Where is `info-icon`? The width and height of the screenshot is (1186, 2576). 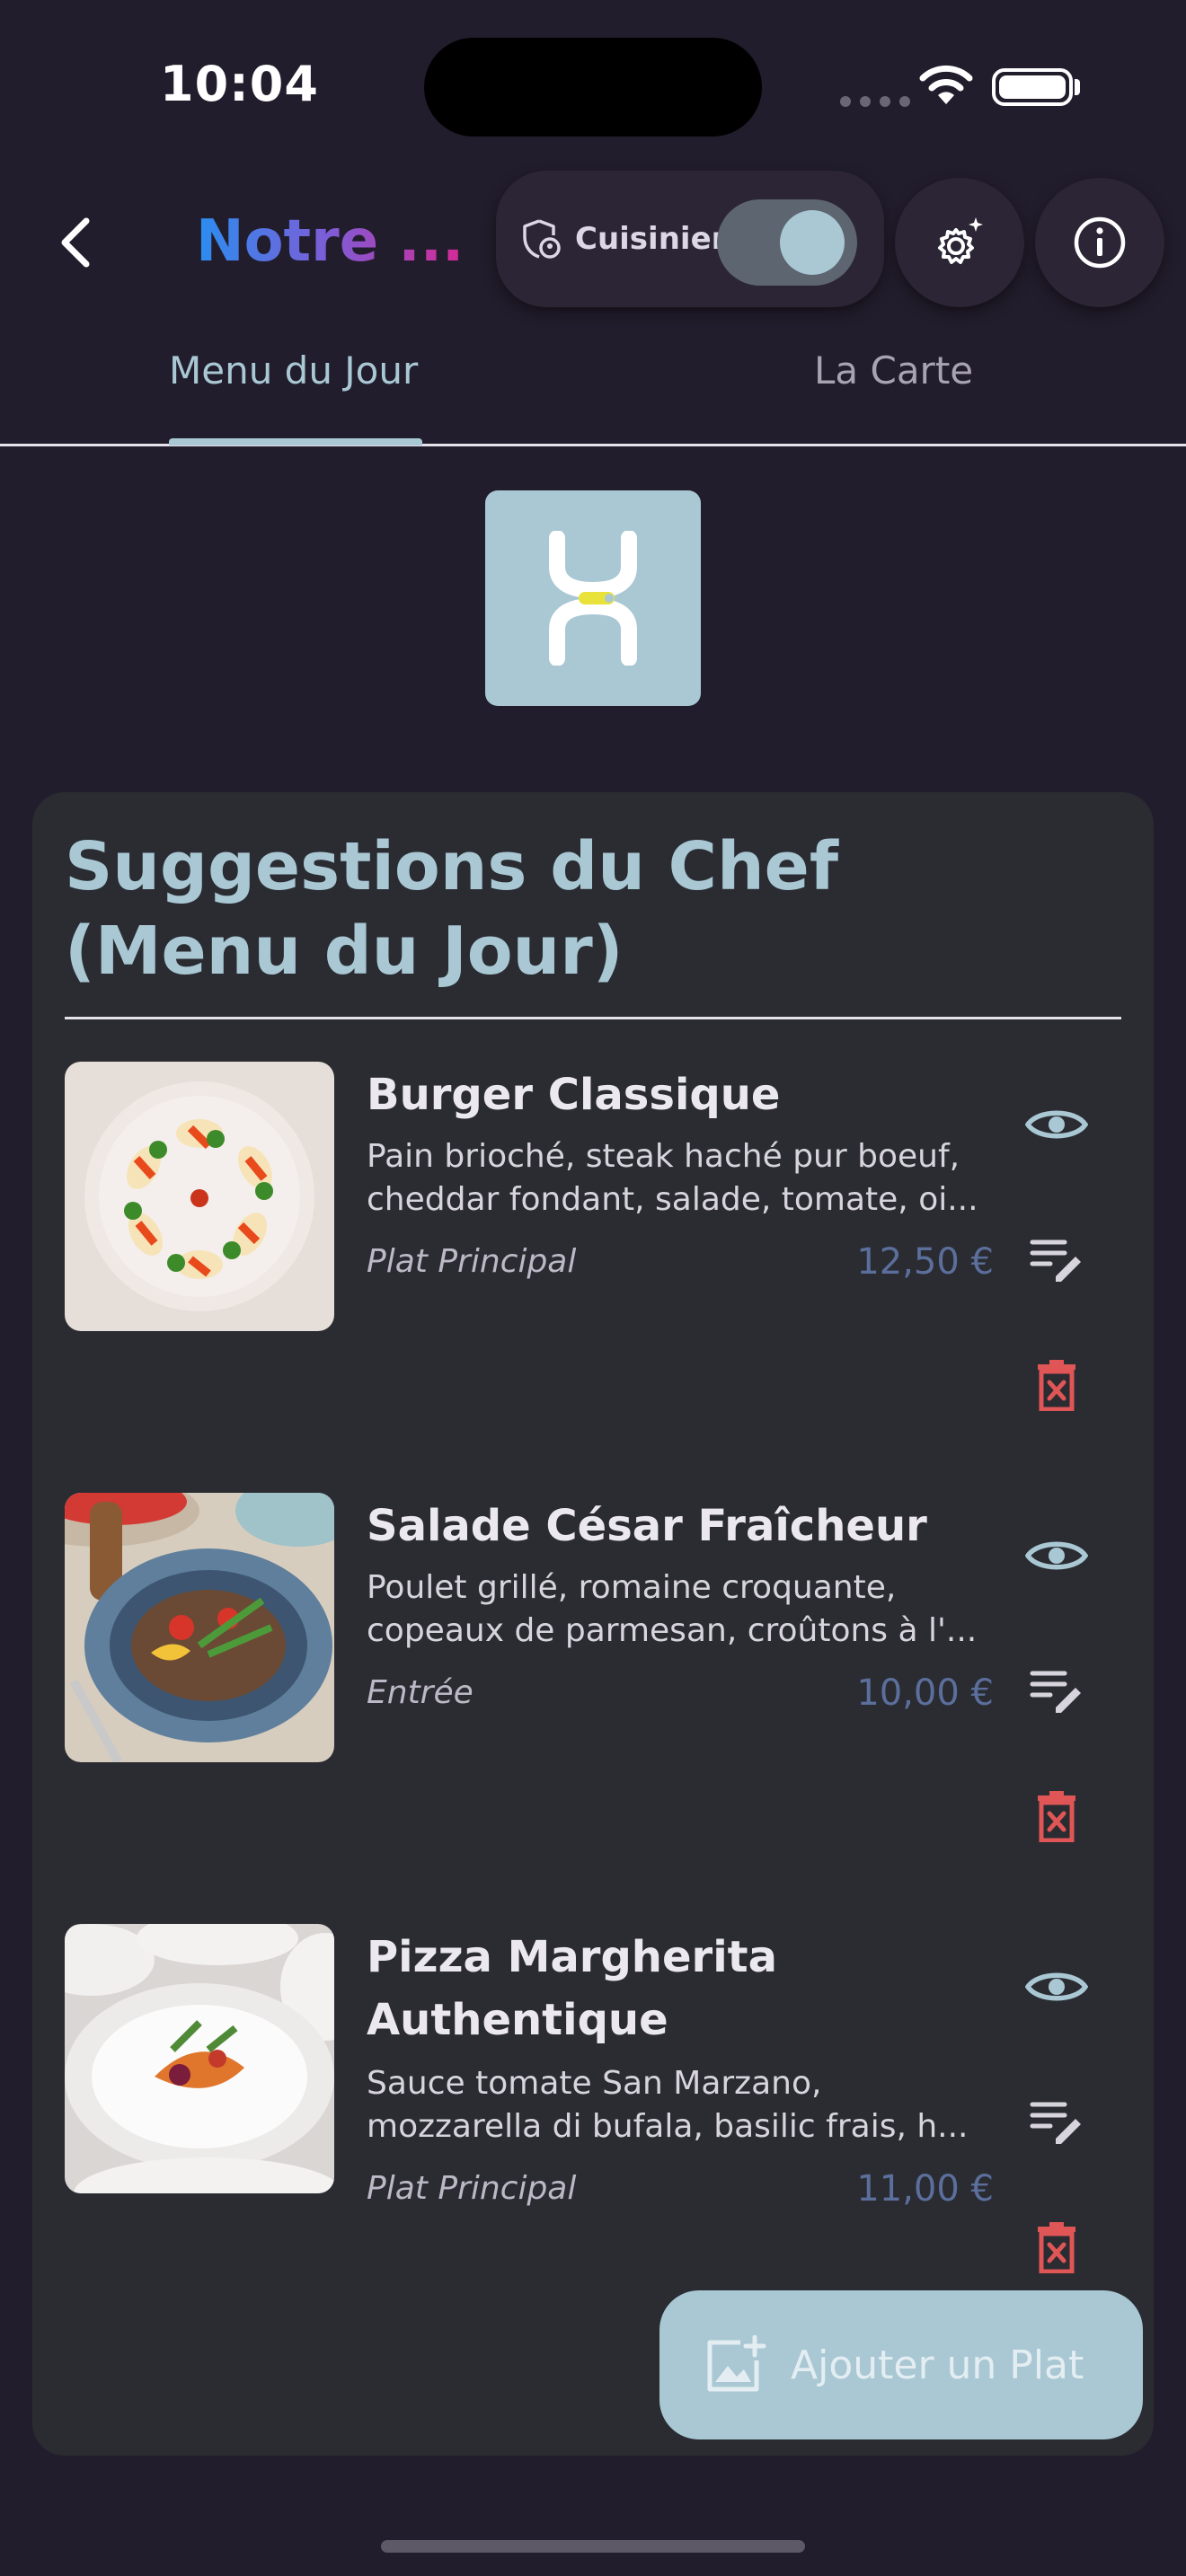 info-icon is located at coordinates (1100, 242).